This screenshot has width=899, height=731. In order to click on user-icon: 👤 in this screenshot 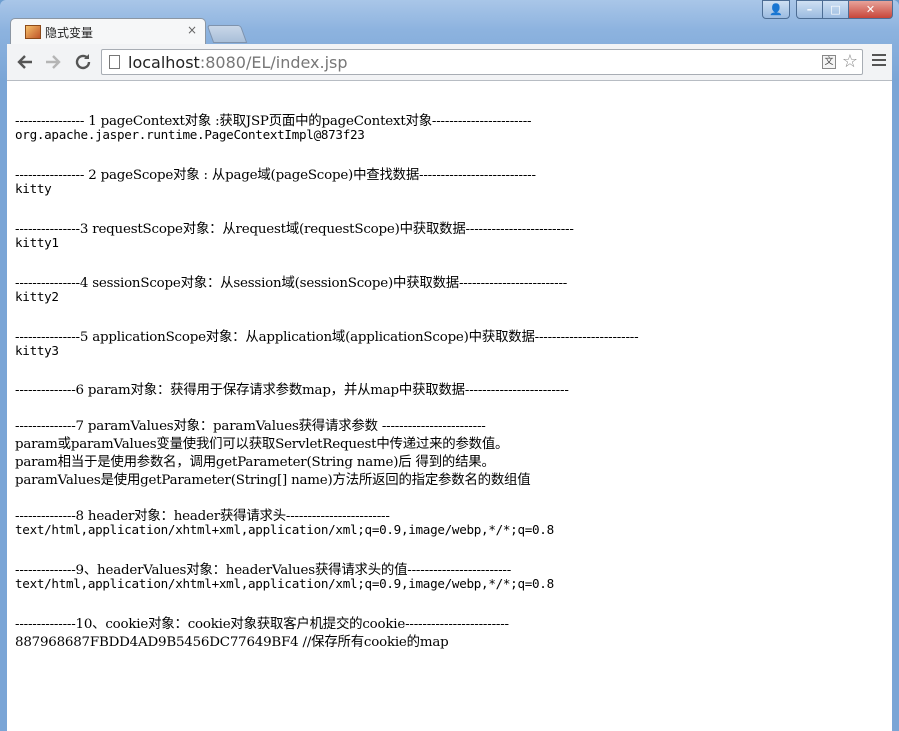, I will do `click(776, 9)`.